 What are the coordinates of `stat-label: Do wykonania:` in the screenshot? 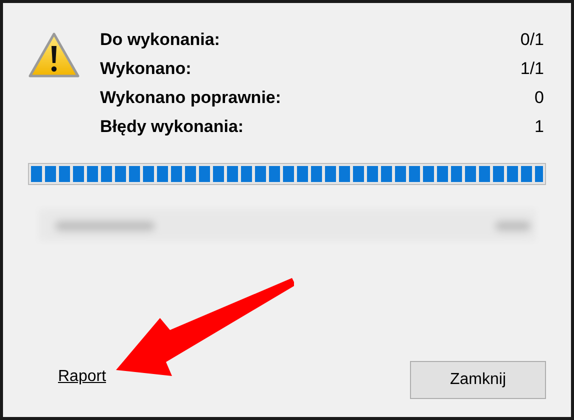 It's located at (160, 39).